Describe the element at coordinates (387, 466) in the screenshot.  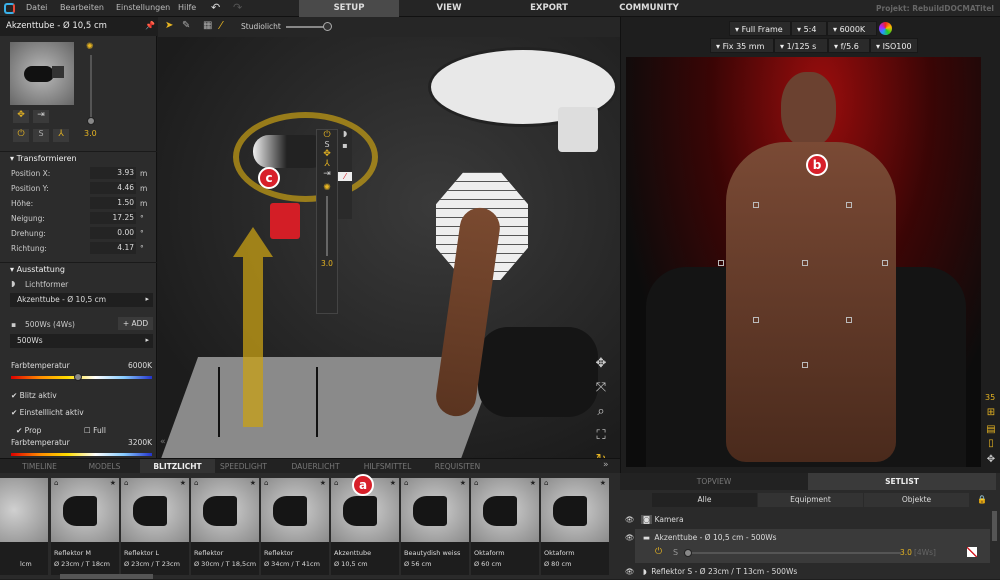
I see `library-tab-hilfsmittel: HILFSMITTEL` at that location.